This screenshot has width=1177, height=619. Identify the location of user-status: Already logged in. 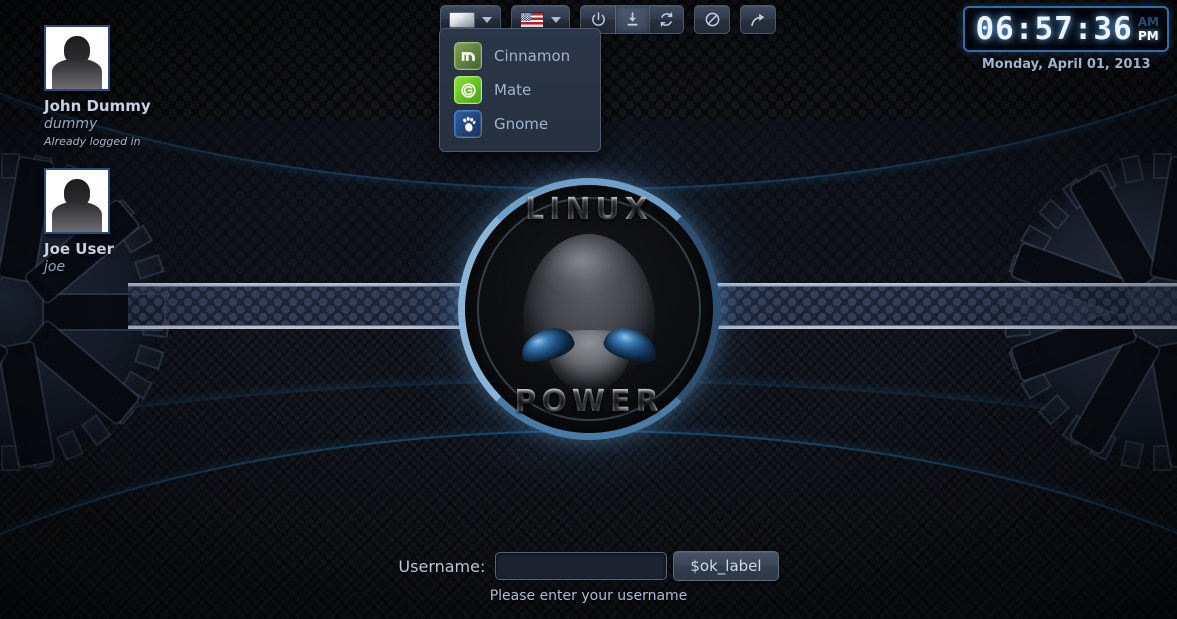
(92, 141).